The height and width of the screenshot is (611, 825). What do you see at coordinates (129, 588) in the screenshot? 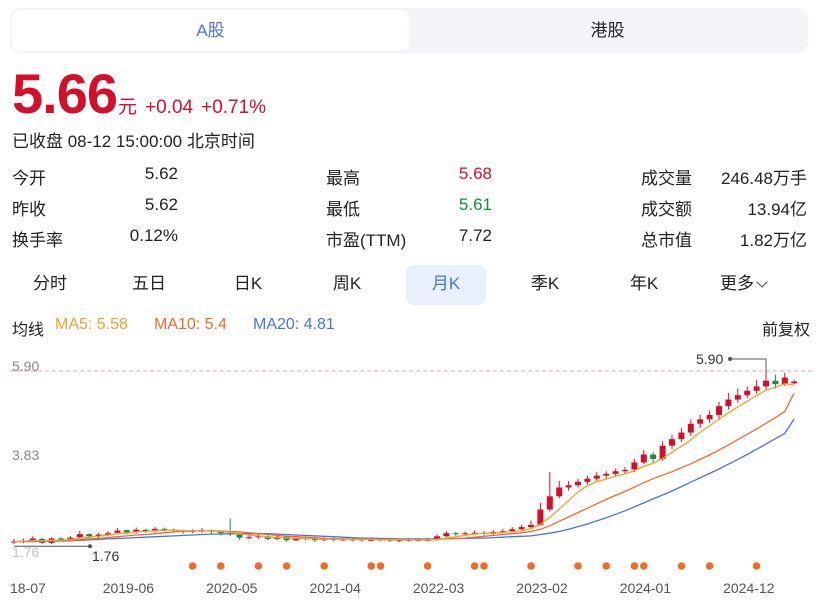
I see `x-tick-label: 2019-06` at bounding box center [129, 588].